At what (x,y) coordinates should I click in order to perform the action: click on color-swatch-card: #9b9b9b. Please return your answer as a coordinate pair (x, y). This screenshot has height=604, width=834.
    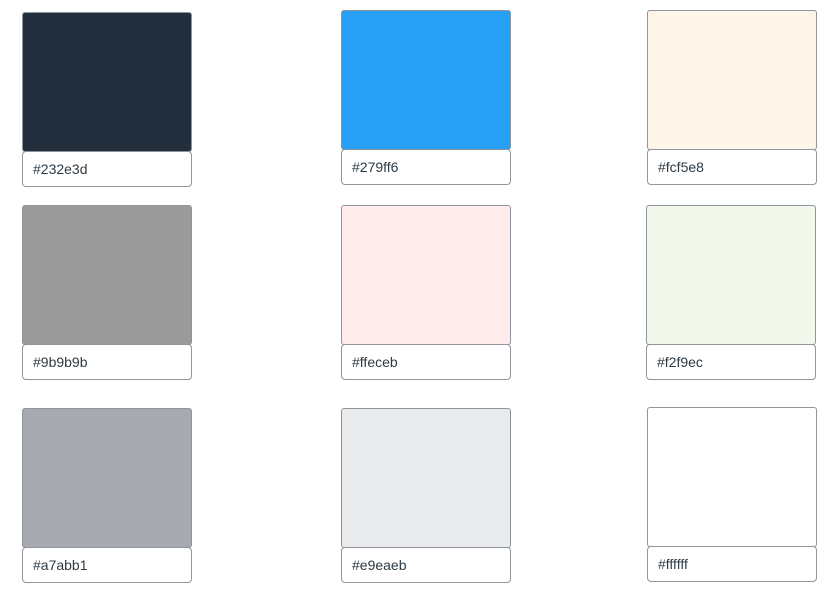
    Looking at the image, I should click on (107, 292).